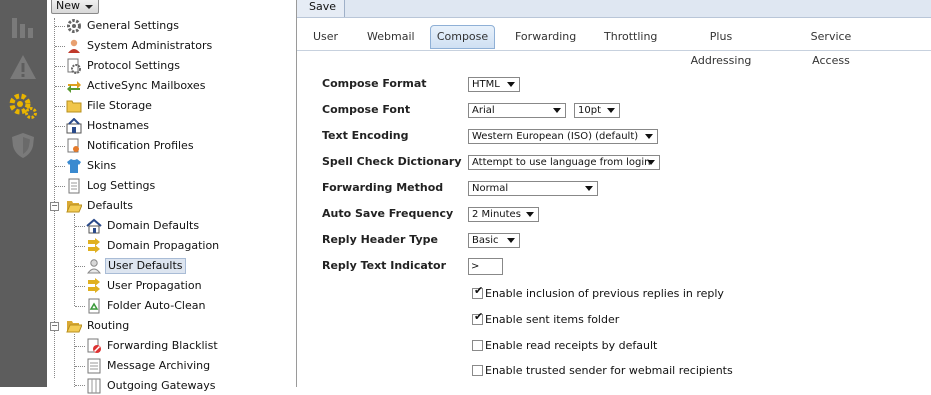 Image resolution: width=931 pixels, height=395 pixels. Describe the element at coordinates (503, 214) in the screenshot. I see `auto-save-select: 2 Minutes` at that location.